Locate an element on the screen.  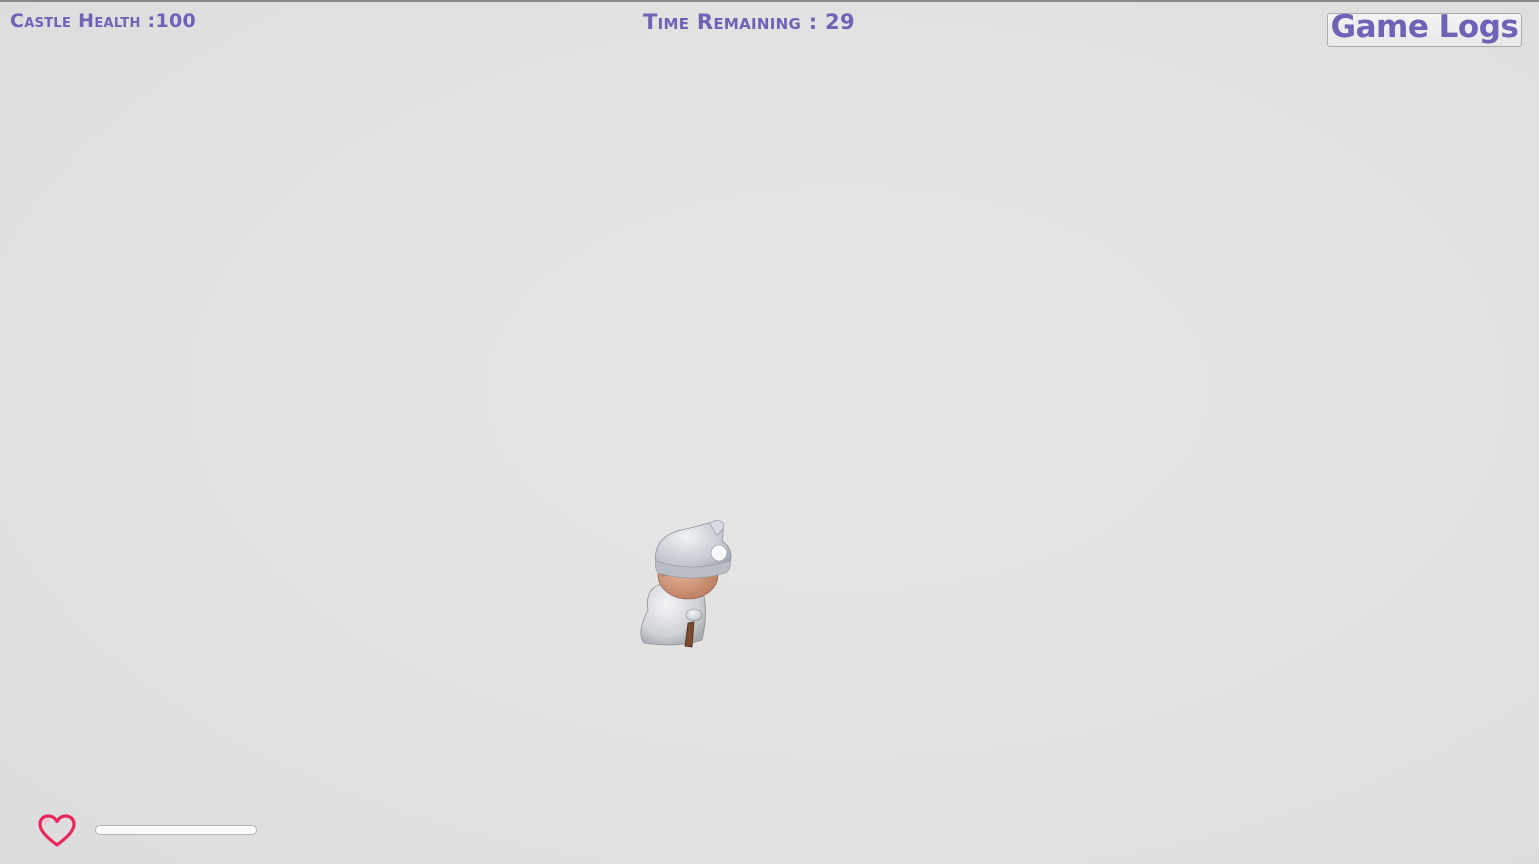
window-top-border is located at coordinates (769, 1).